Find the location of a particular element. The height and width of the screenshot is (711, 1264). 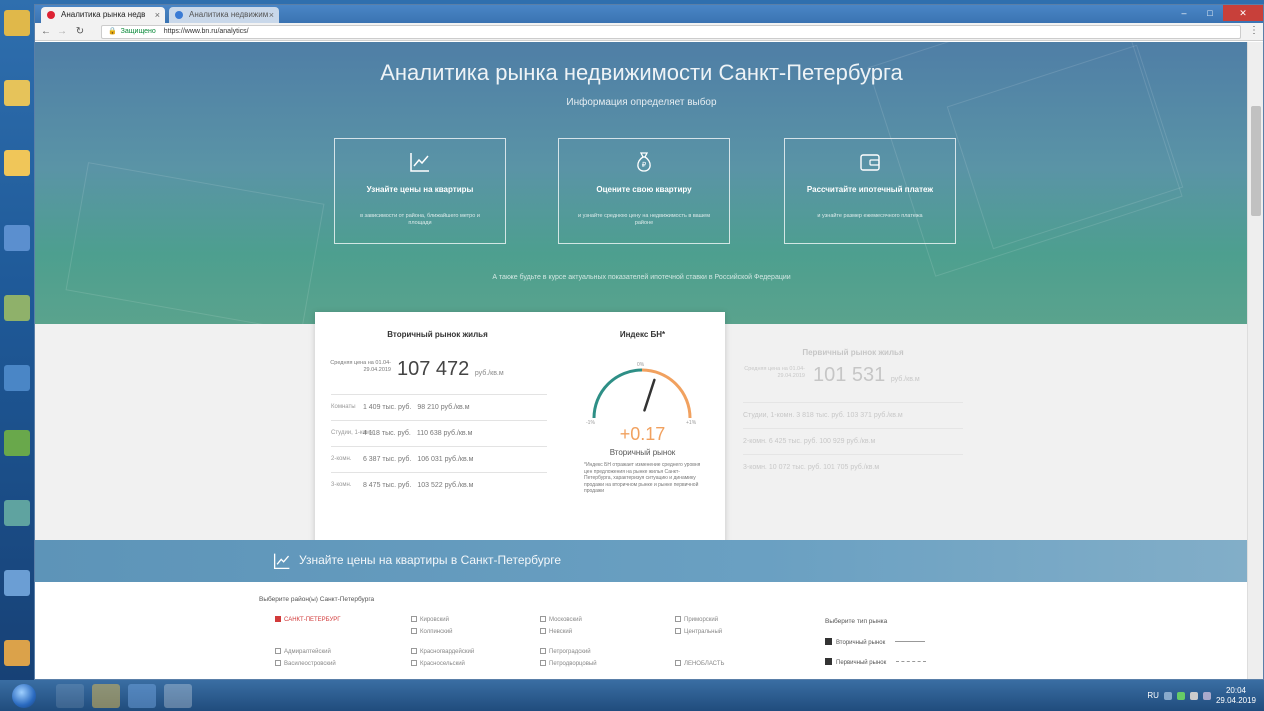

row-per-m: 103 522 руб./кв.м is located at coordinates (445, 485).